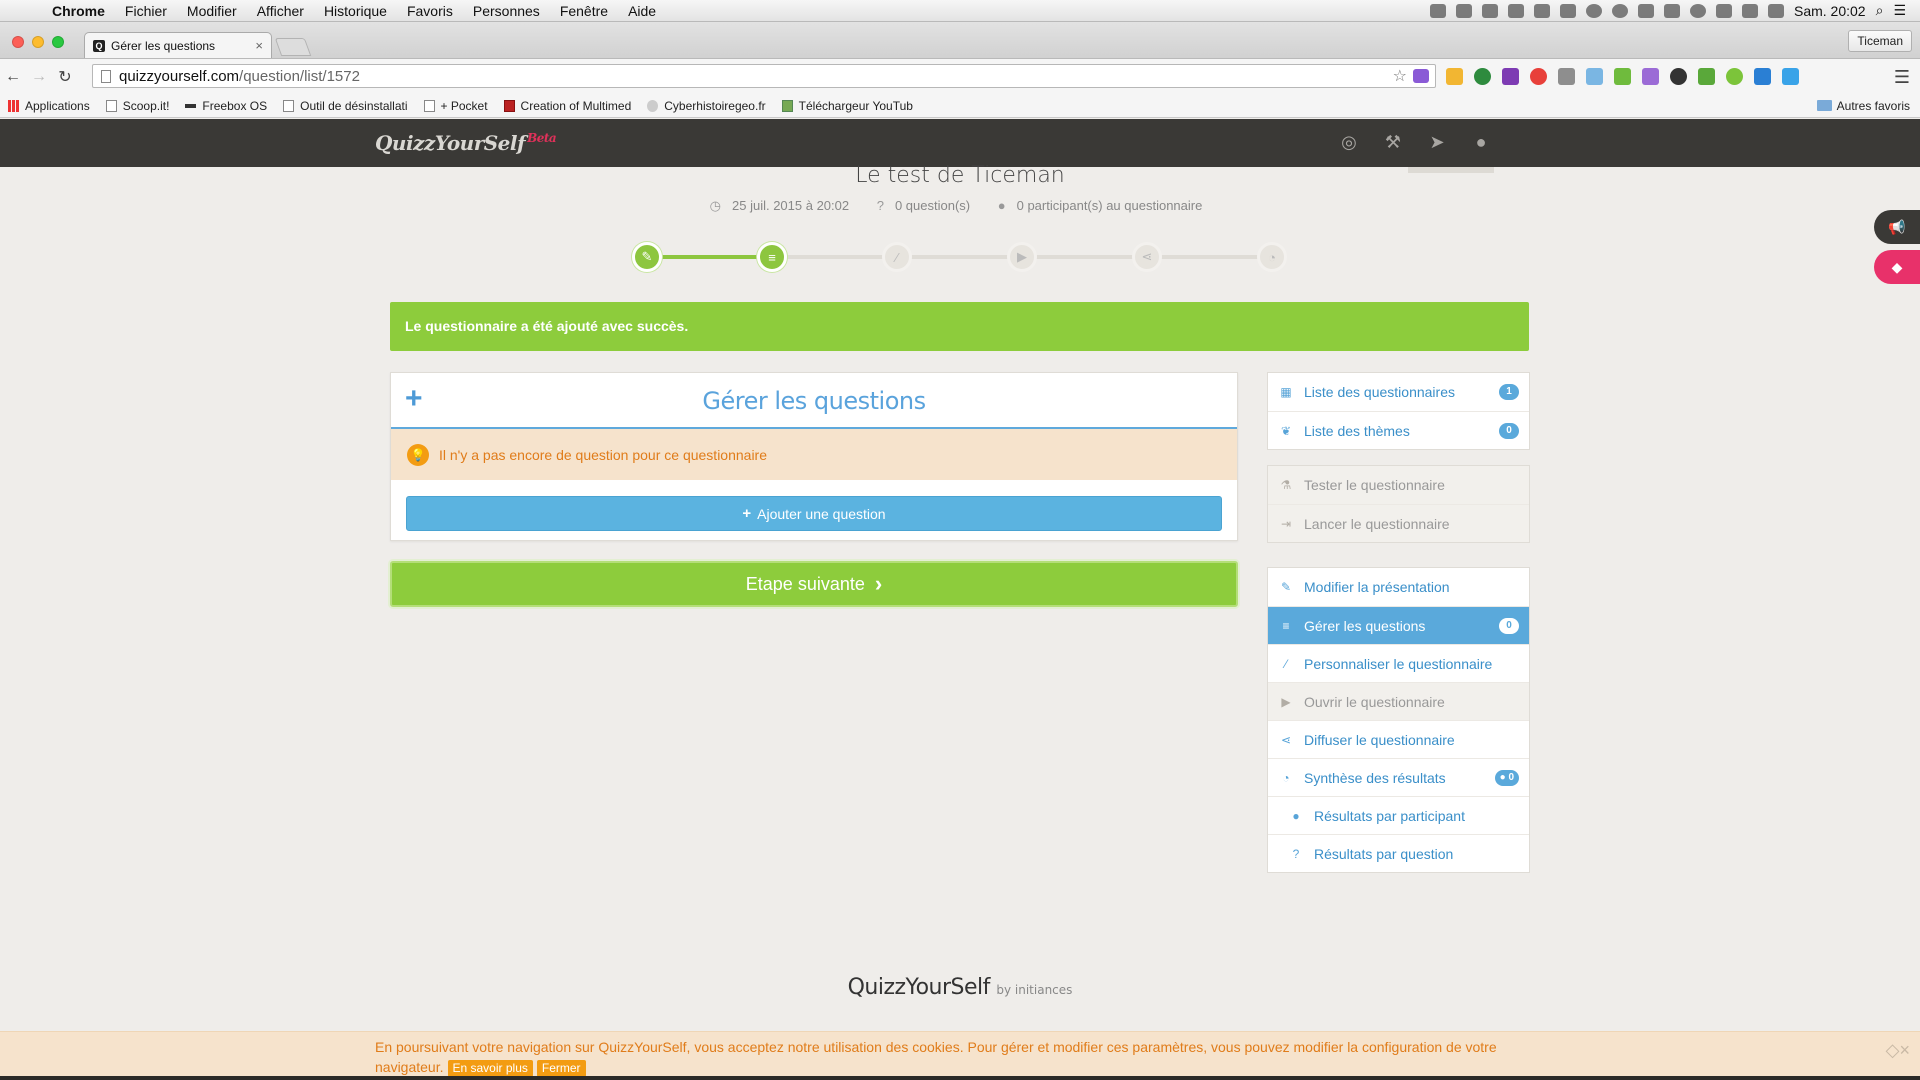  Describe the element at coordinates (490, 1068) in the screenshot. I see `cookie-more-button: En savoir plus` at that location.